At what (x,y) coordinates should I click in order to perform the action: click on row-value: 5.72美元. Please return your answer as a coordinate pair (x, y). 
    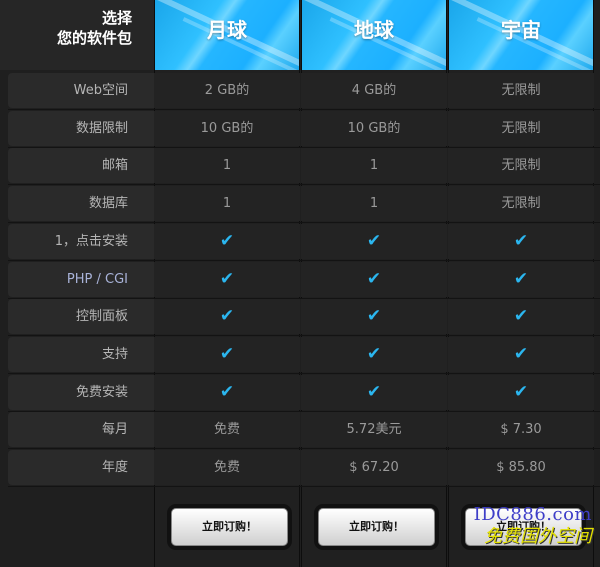
    Looking at the image, I should click on (374, 429).